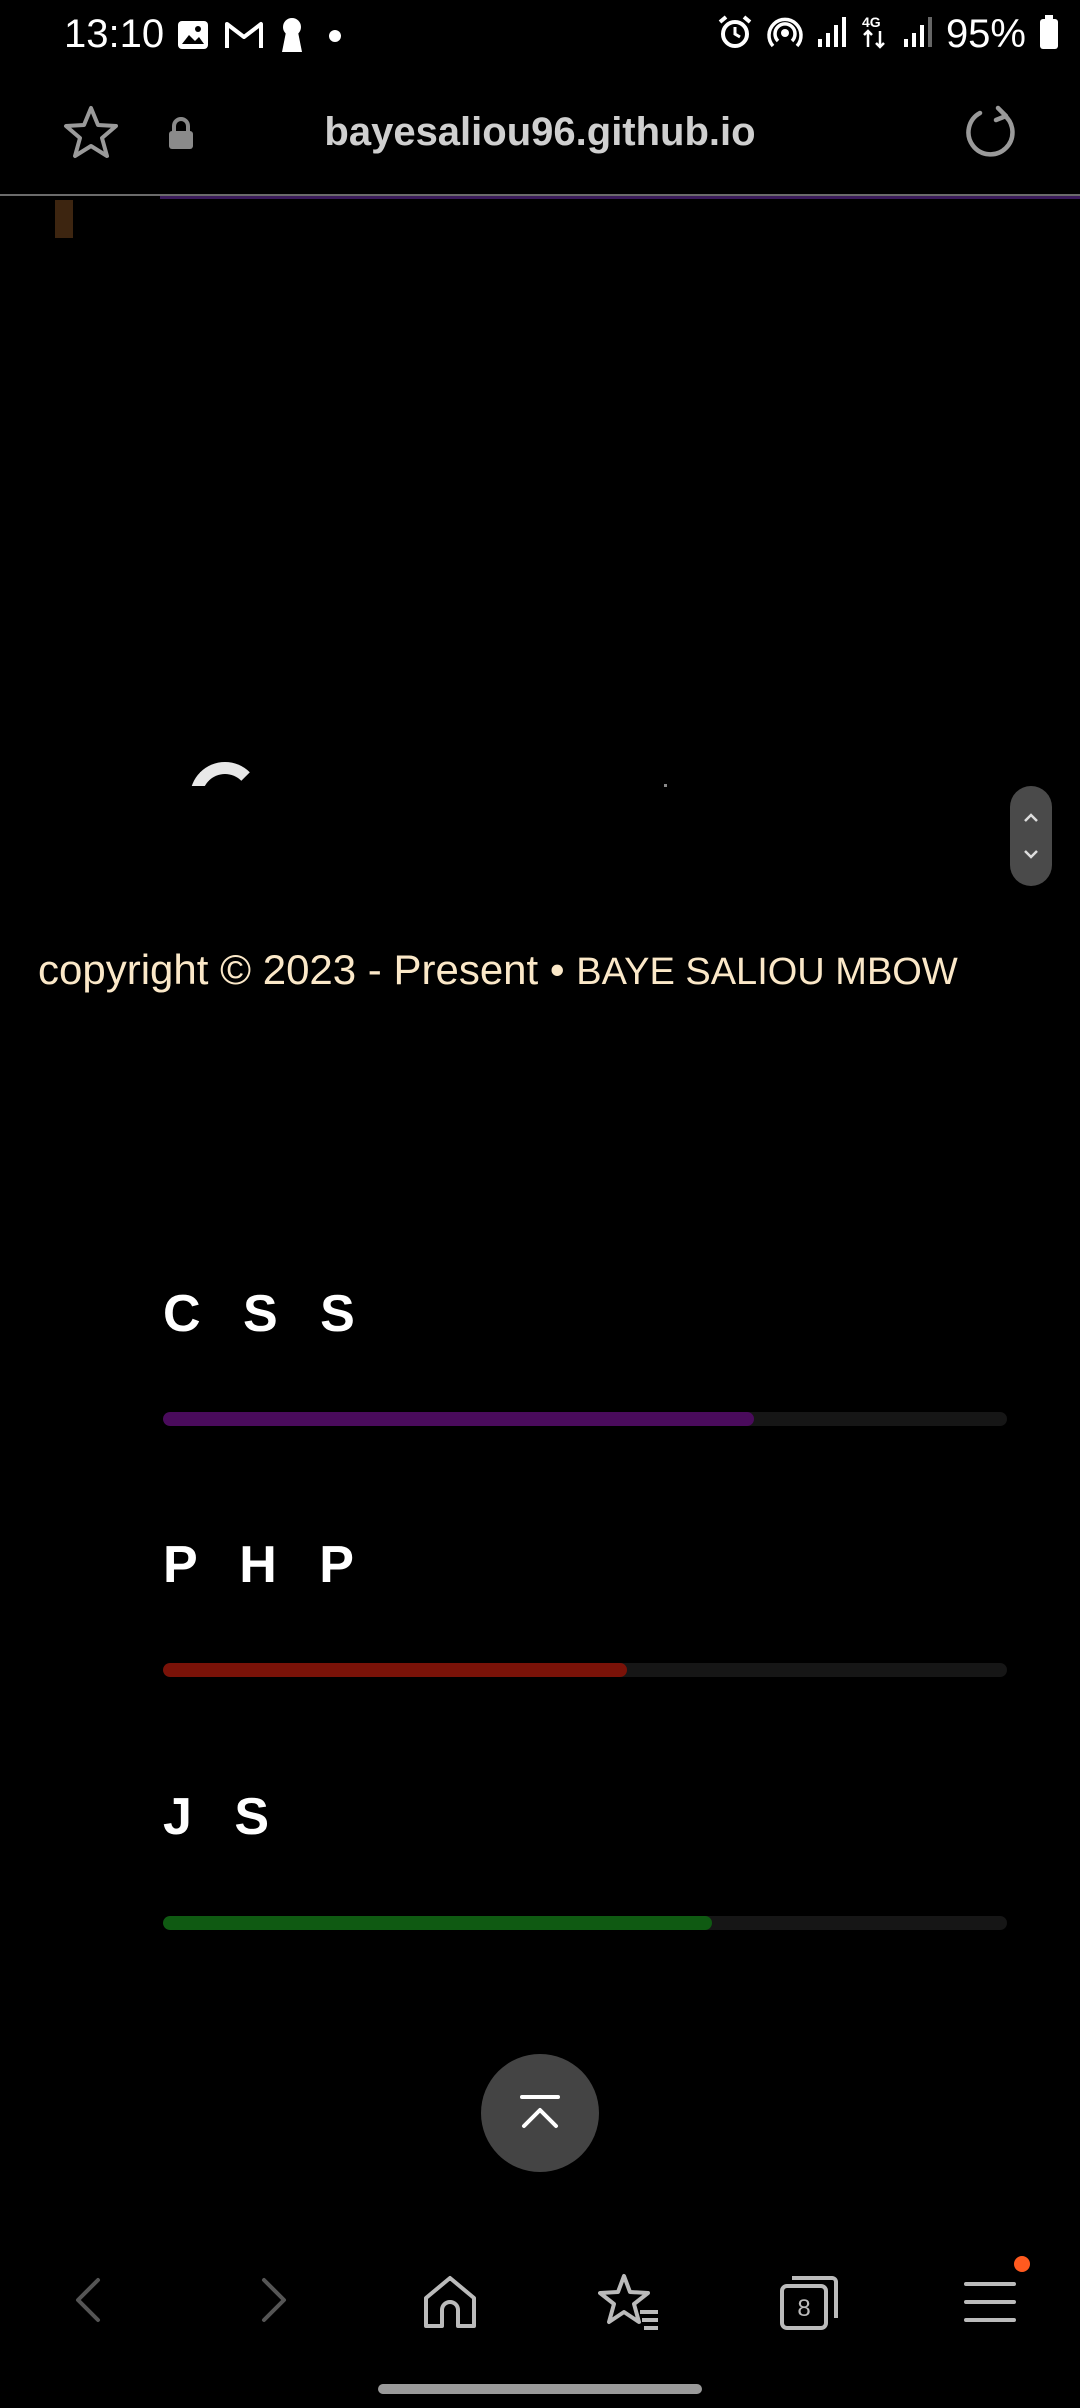  I want to click on keyhole-icon, so click(292, 37).